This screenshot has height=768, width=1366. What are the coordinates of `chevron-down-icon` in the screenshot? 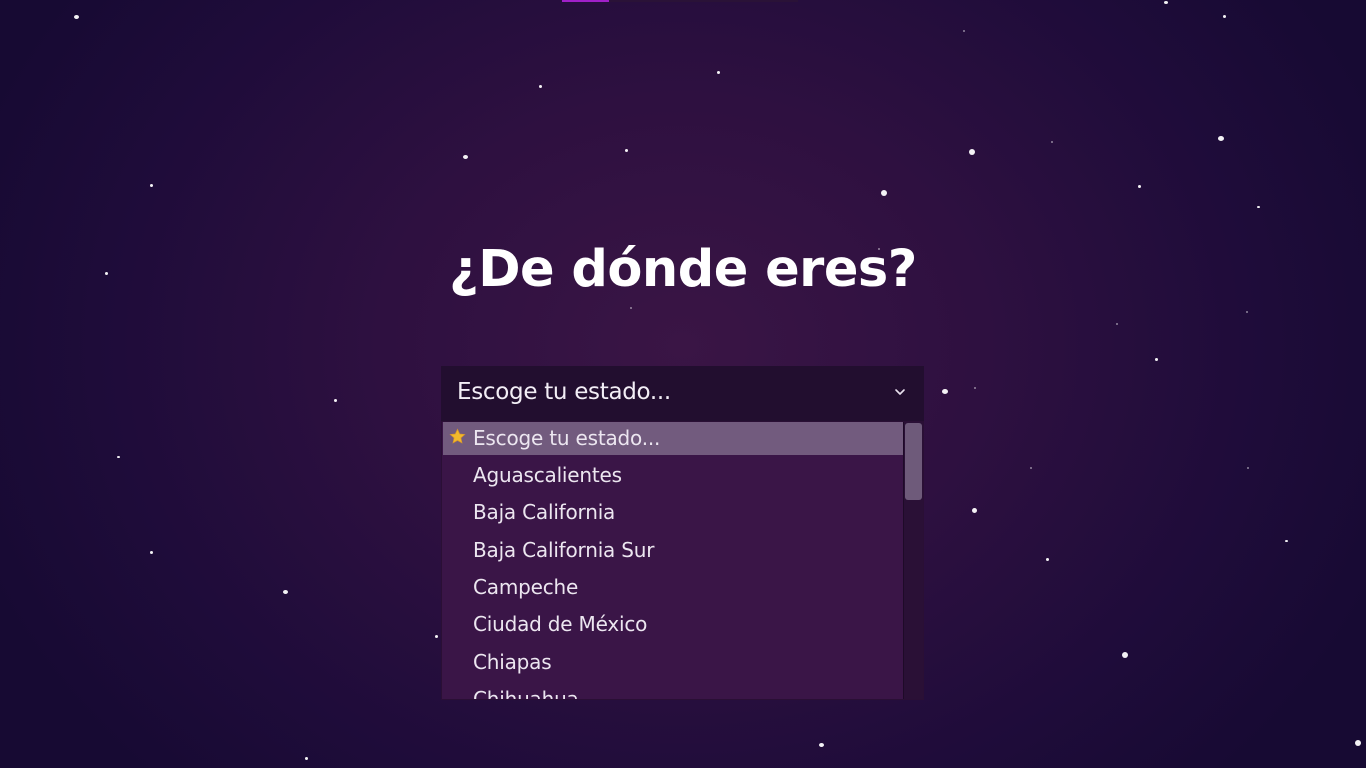 It's located at (900, 392).